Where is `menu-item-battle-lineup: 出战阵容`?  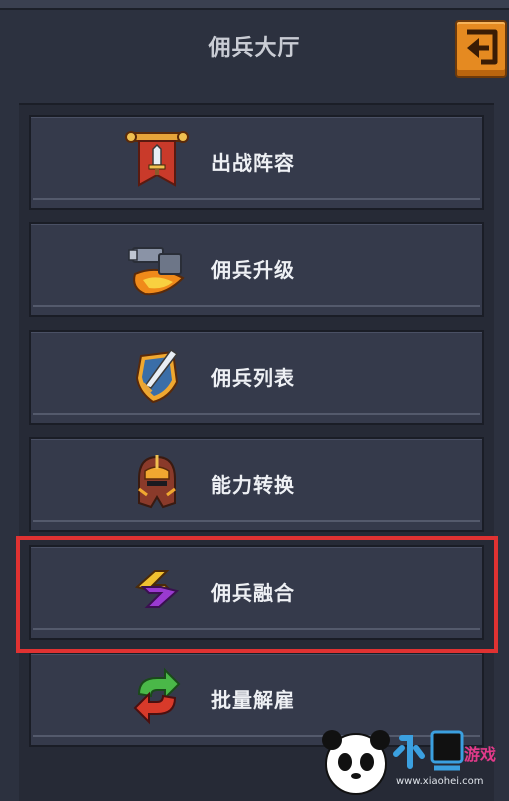 menu-item-battle-lineup: 出战阵容 is located at coordinates (256, 162).